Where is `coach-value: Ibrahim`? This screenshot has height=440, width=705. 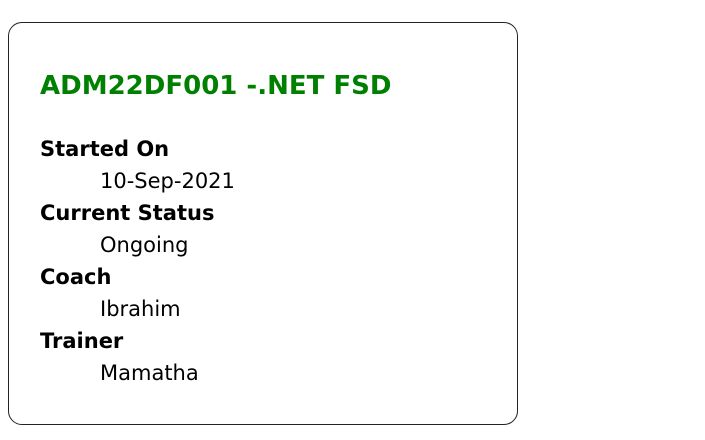 coach-value: Ibrahim is located at coordinates (140, 309).